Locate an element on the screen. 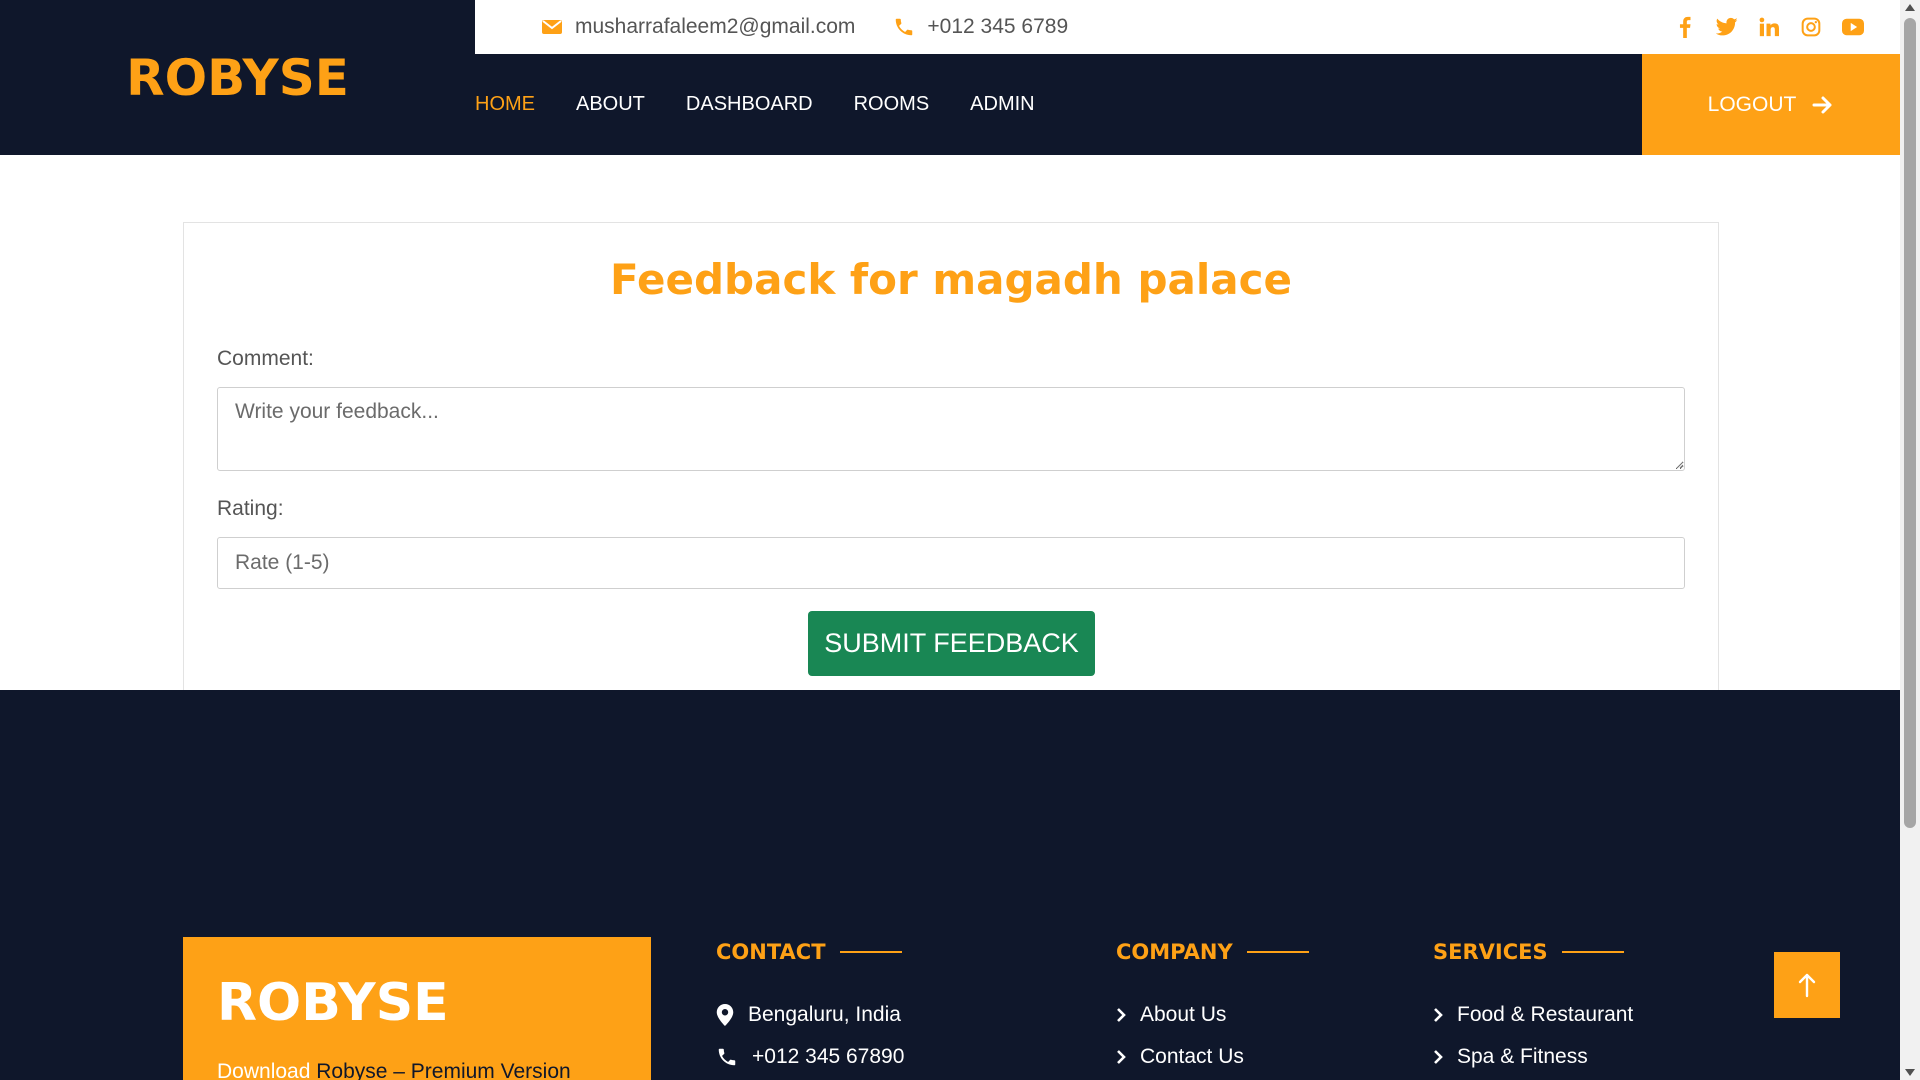 The height and width of the screenshot is (1080, 1920). footer-services-heading: SERVICES is located at coordinates (1528, 952).